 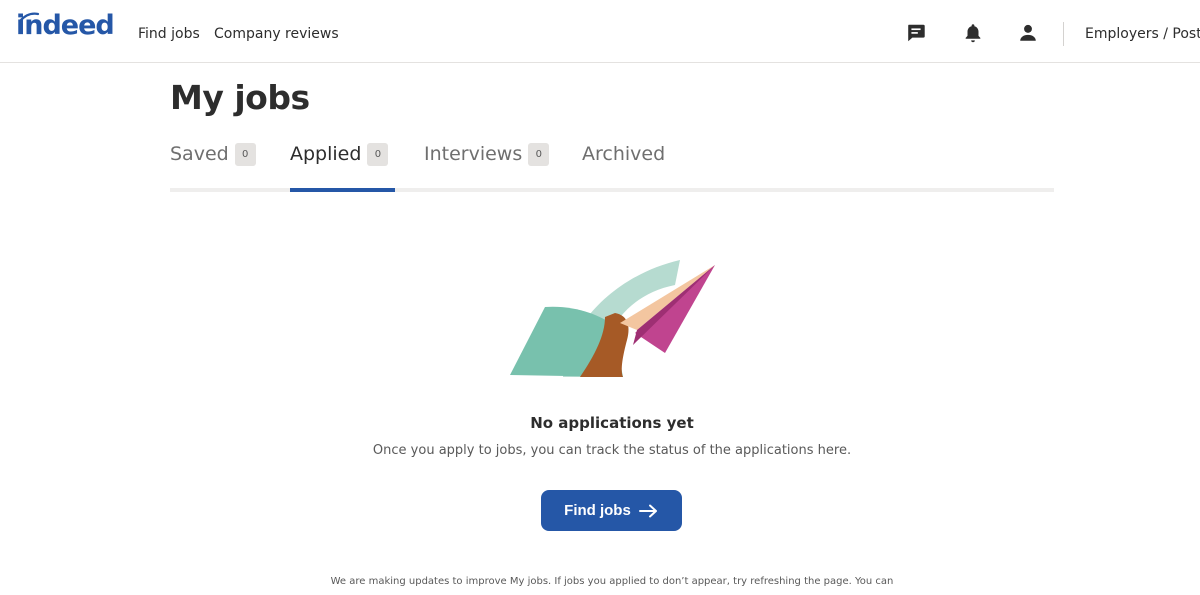 I want to click on notifications-icon, so click(x=973, y=33).